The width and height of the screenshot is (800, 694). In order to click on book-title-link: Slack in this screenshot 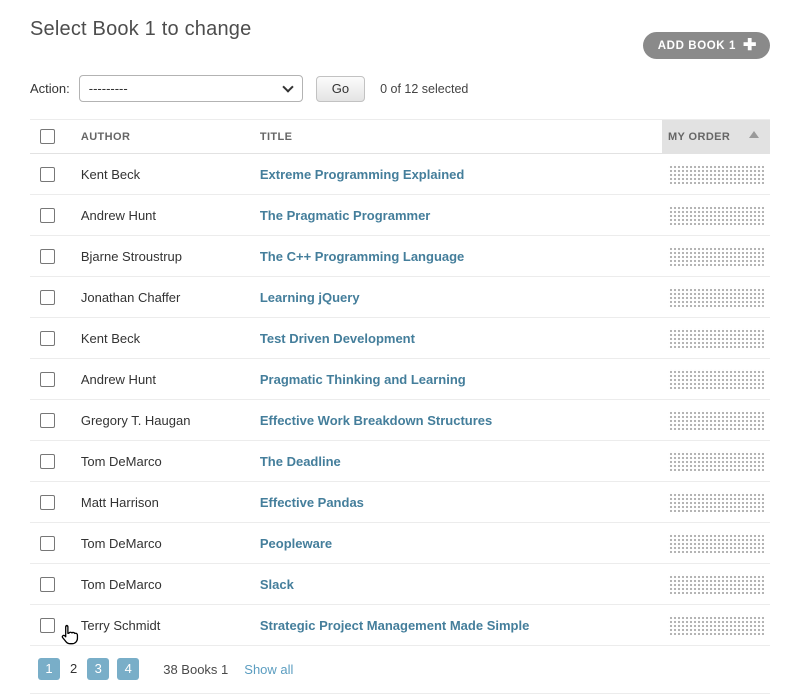, I will do `click(277, 584)`.